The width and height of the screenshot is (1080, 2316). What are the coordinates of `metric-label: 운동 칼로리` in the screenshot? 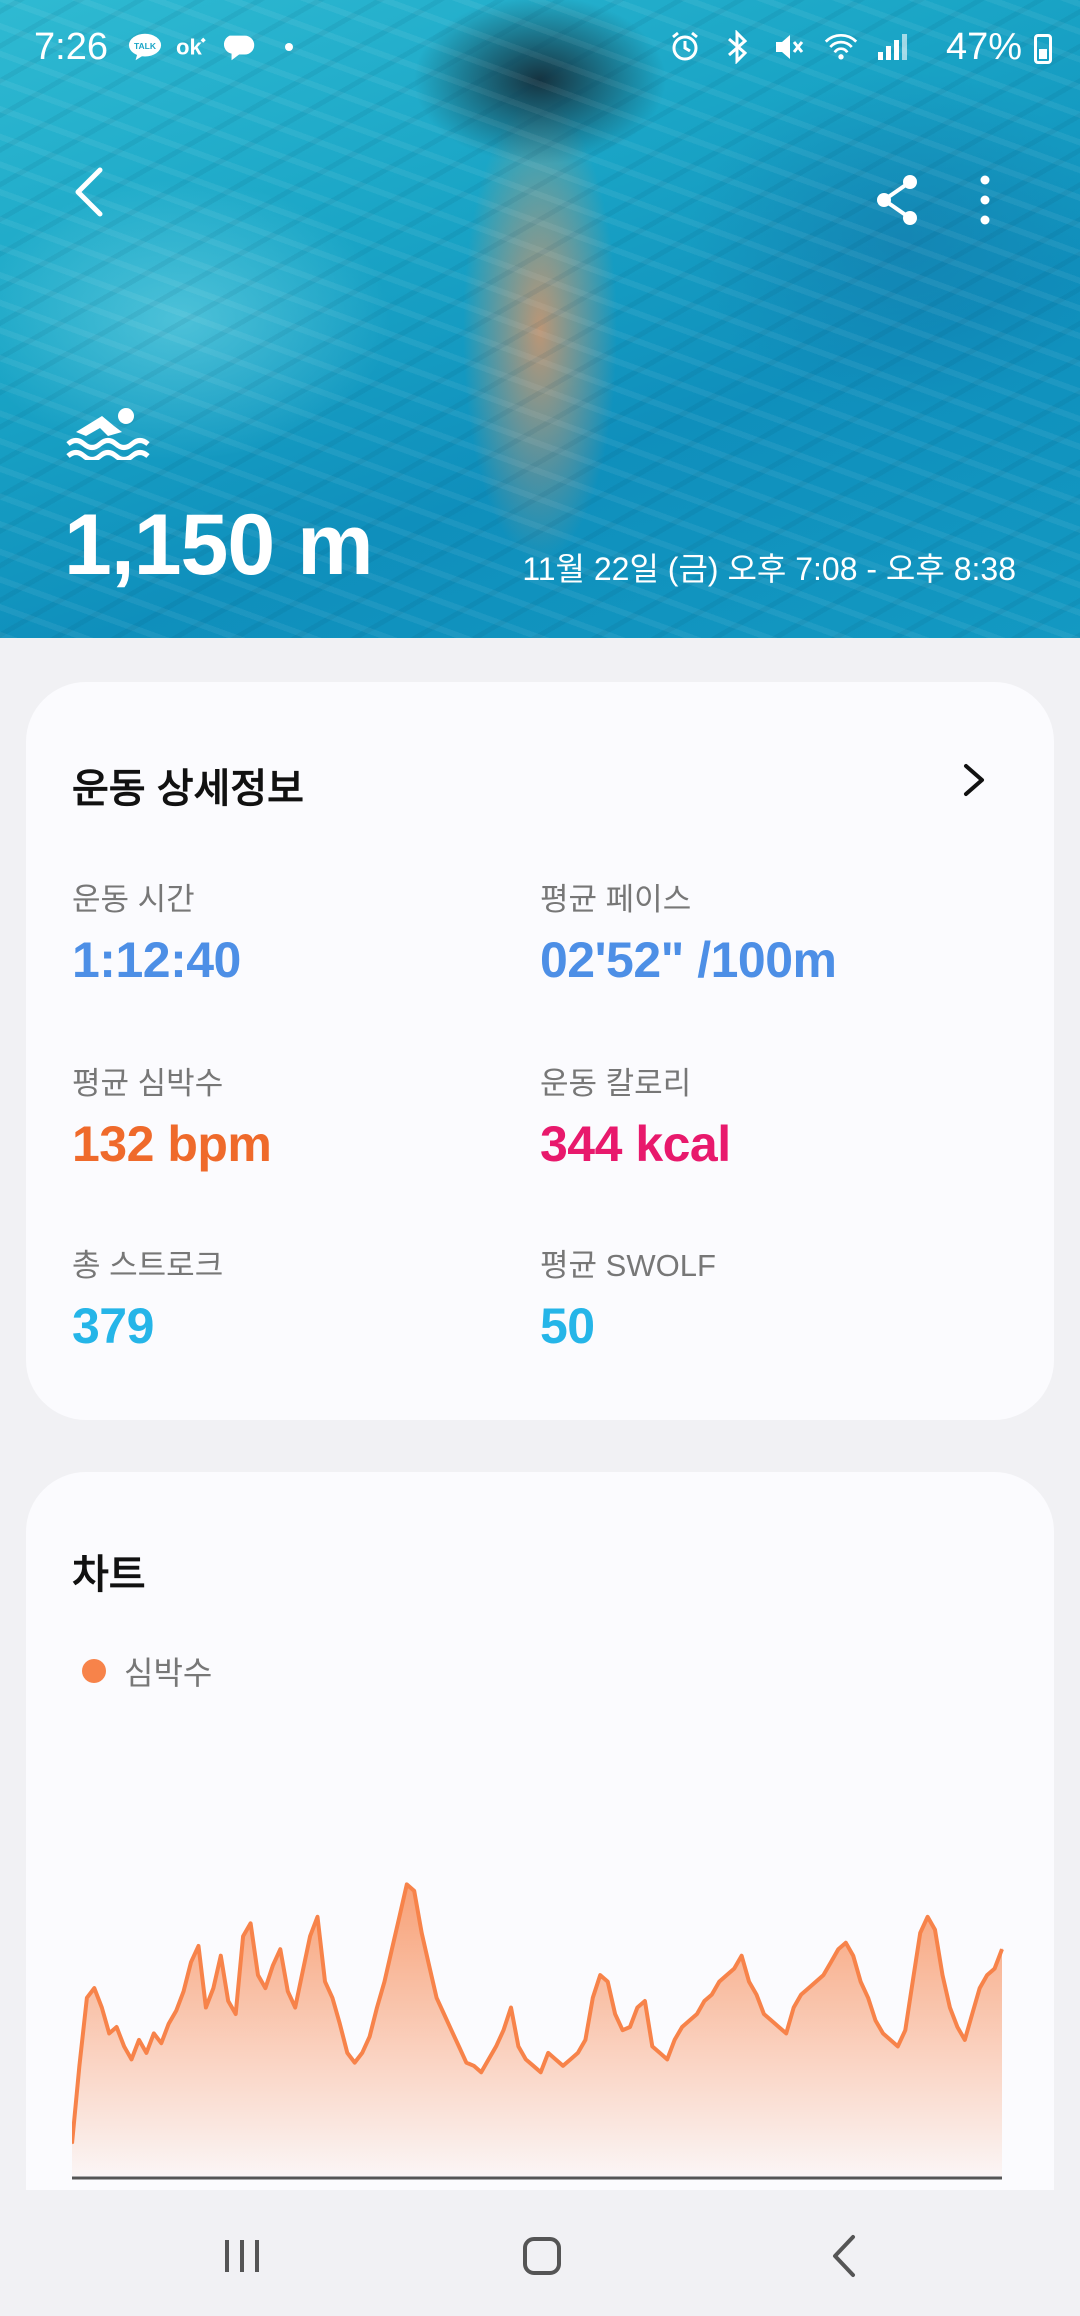 It's located at (616, 1083).